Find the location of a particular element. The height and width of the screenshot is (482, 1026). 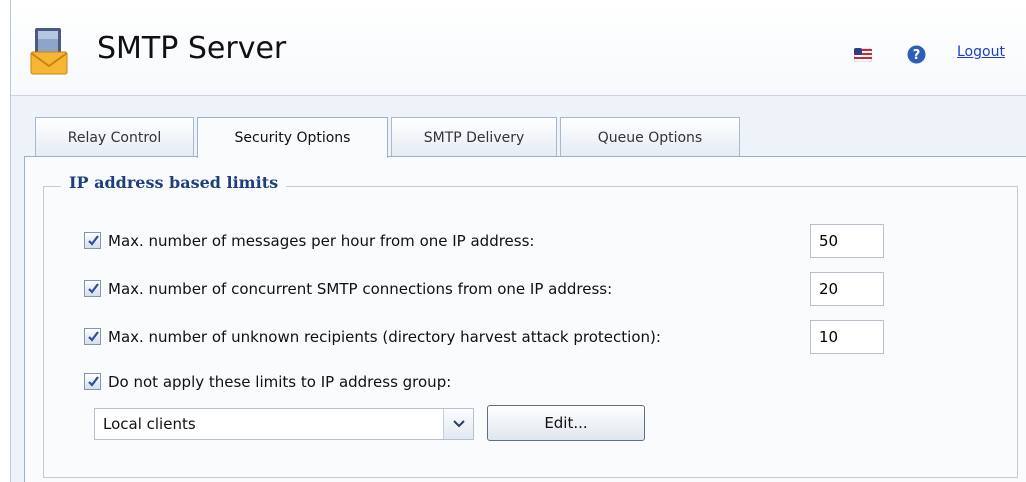

logout-link: Logout is located at coordinates (981, 52).